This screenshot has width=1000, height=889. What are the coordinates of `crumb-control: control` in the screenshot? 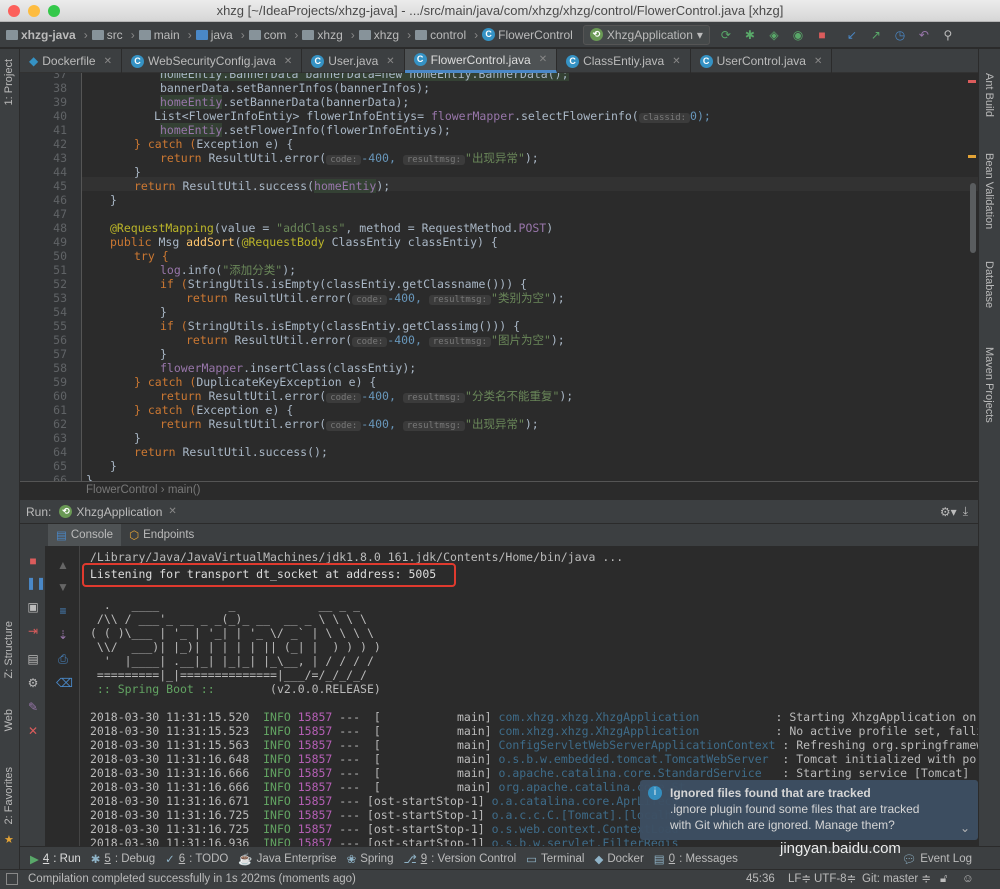 It's located at (440, 35).